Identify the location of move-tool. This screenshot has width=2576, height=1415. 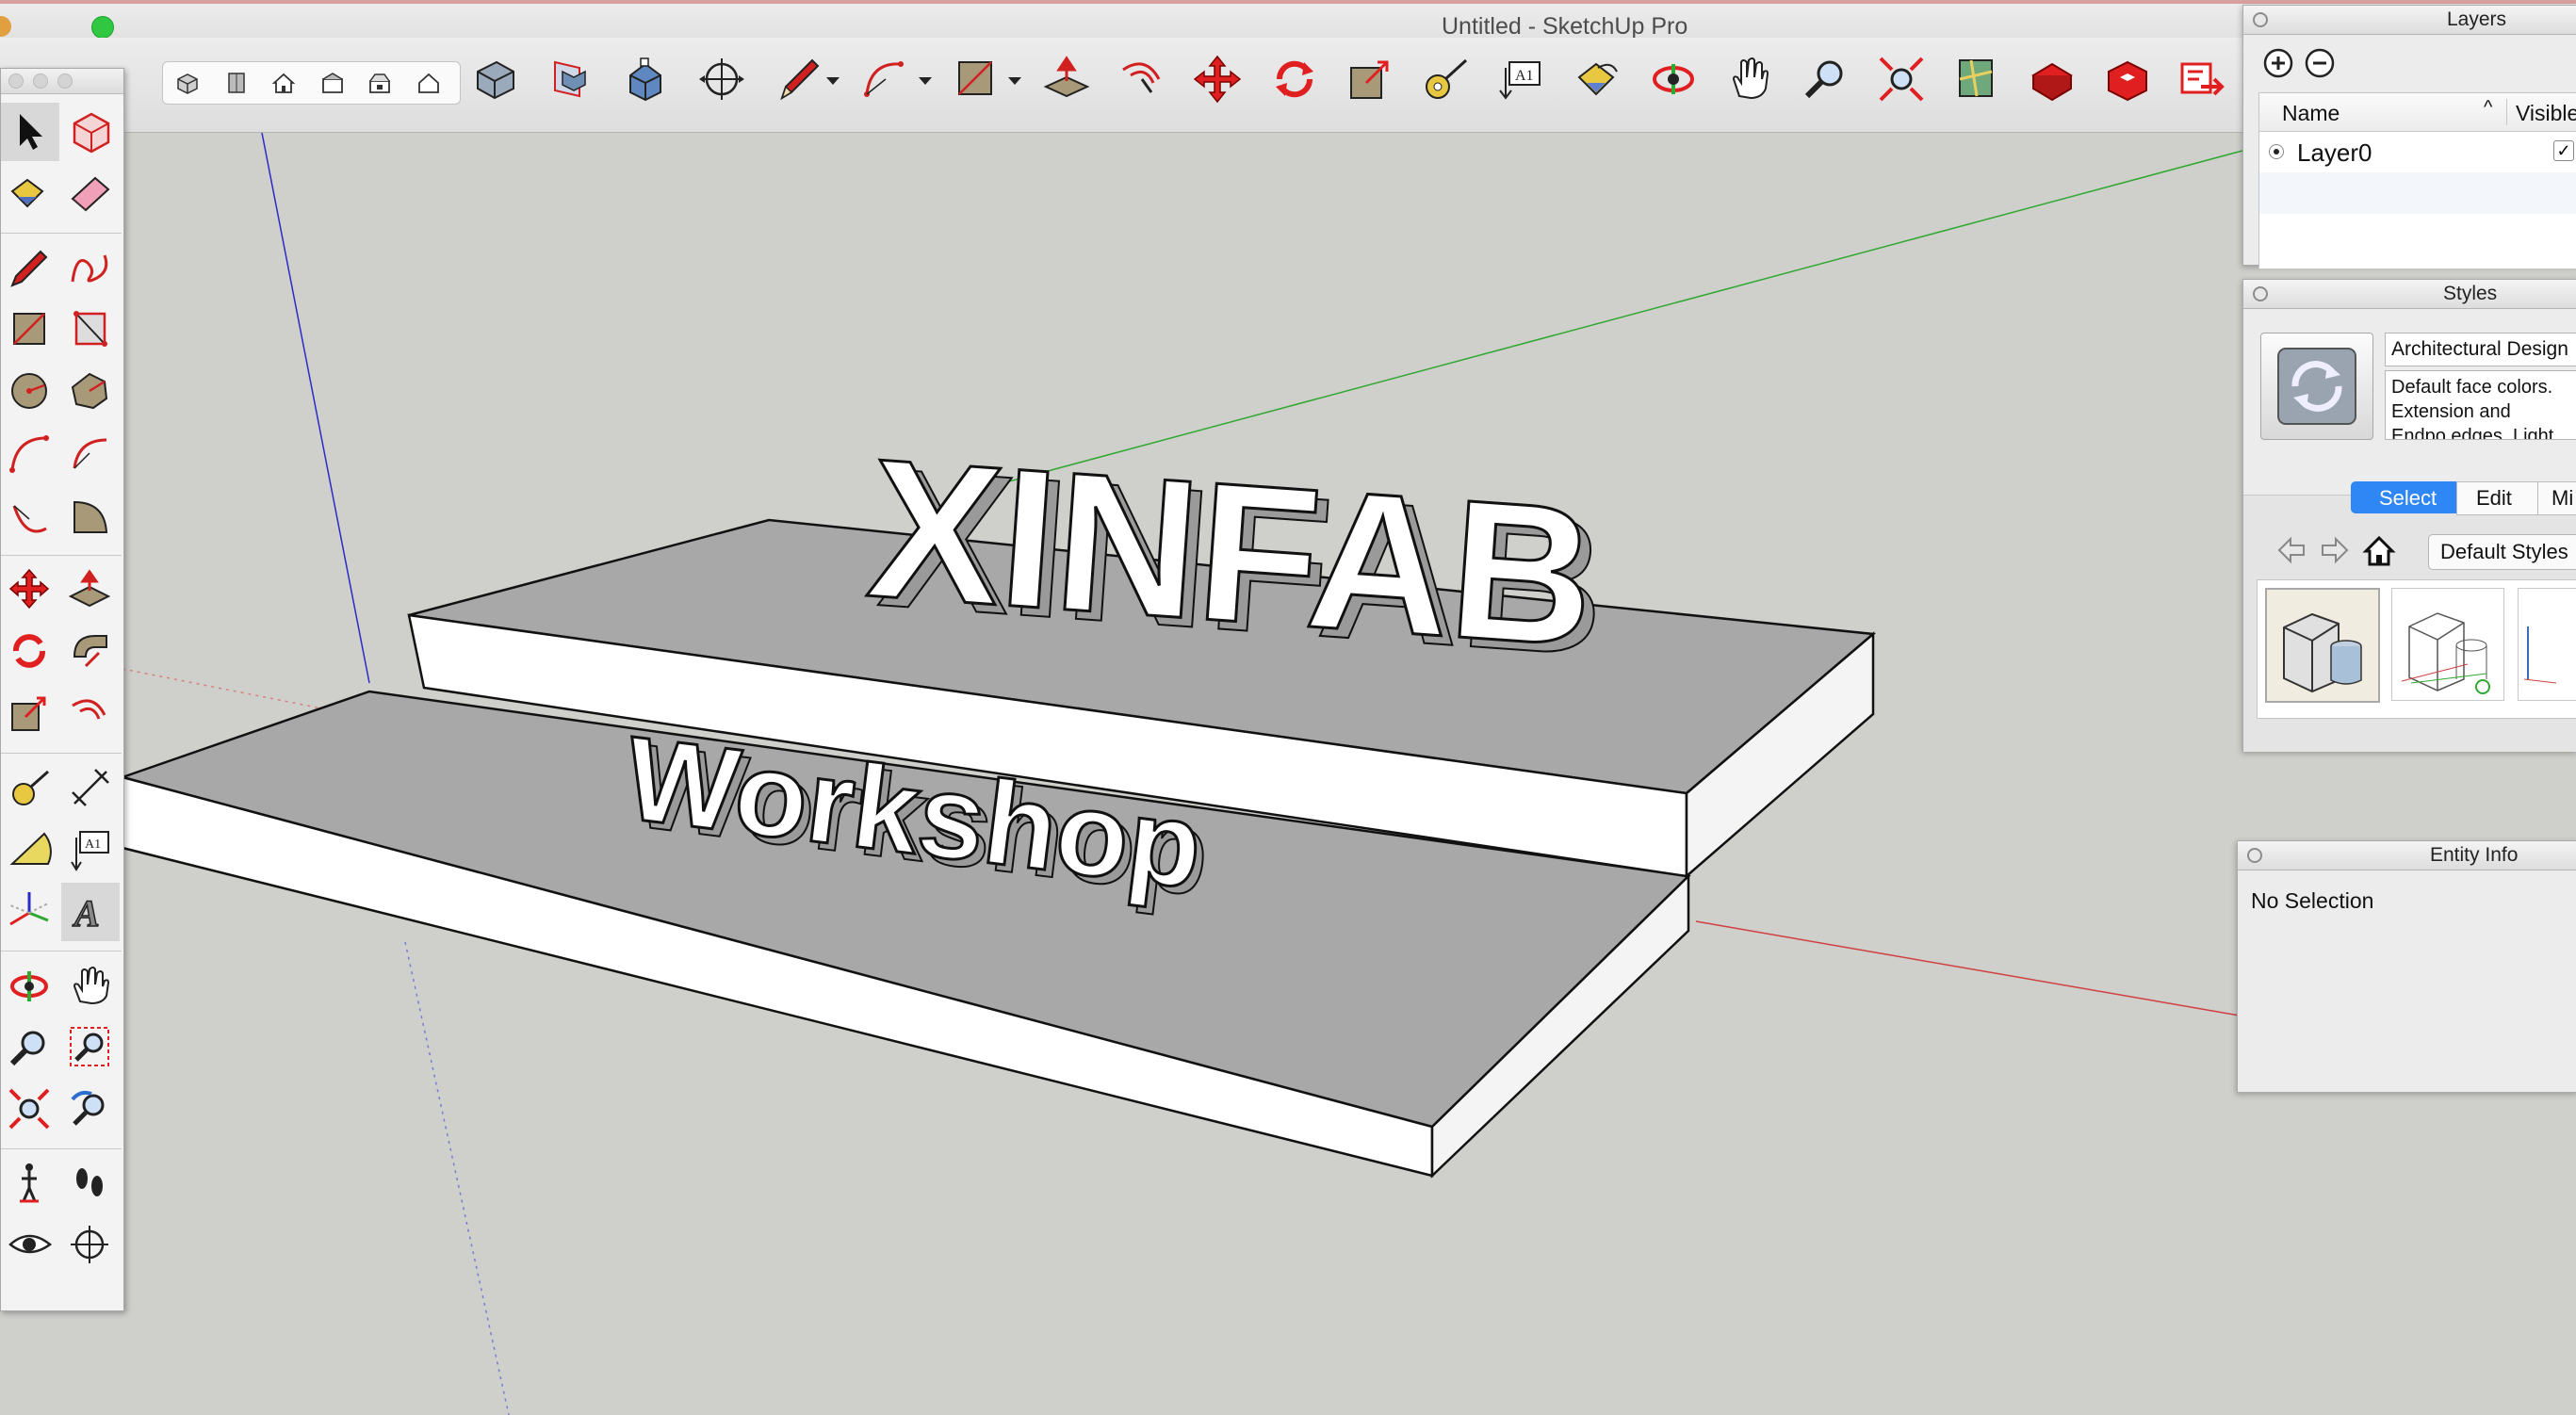
(30, 590).